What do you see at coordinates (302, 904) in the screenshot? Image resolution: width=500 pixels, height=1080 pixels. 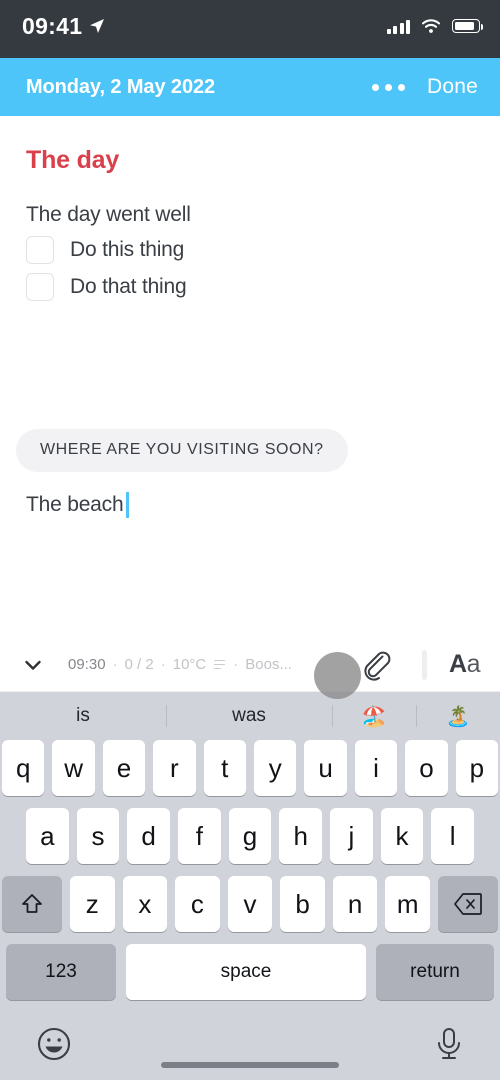 I see `key-b: b` at bounding box center [302, 904].